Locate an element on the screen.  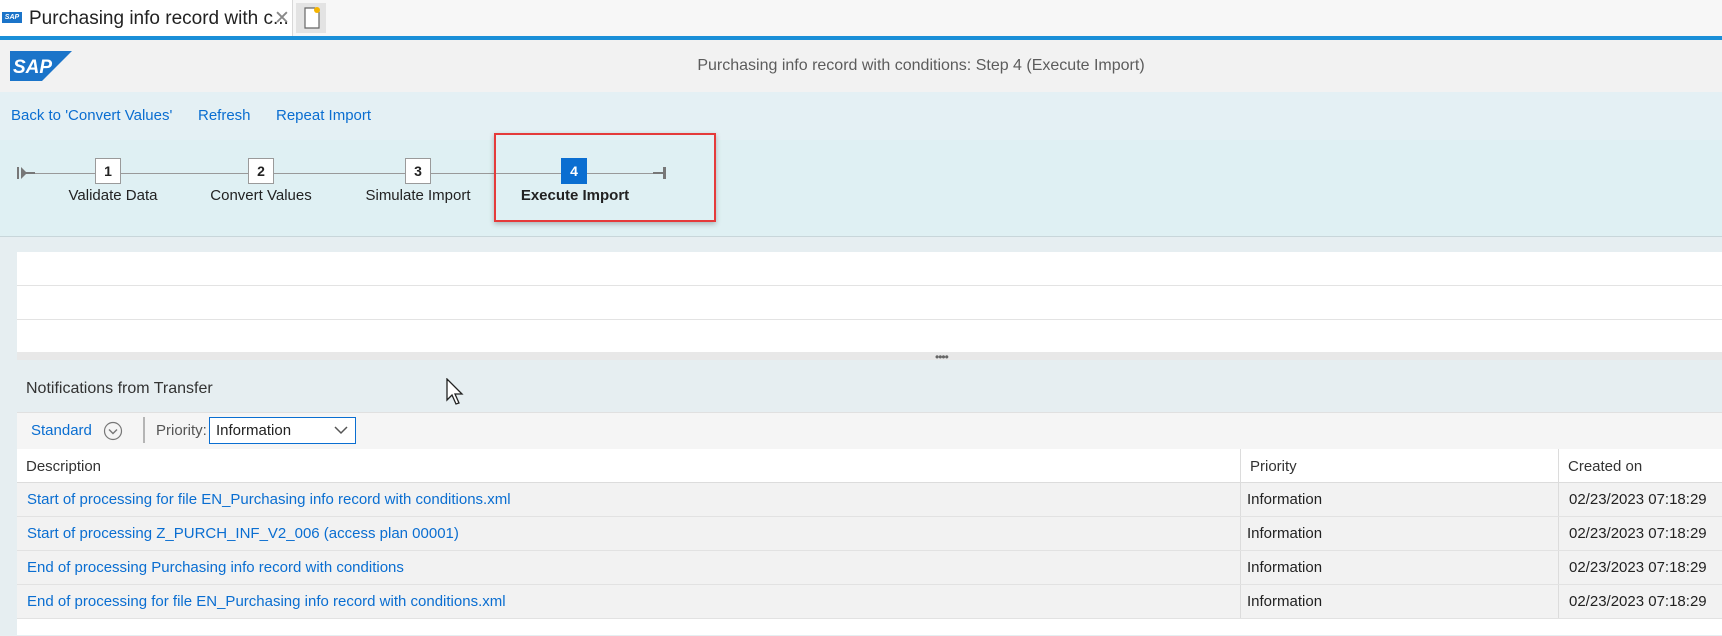
browser-tab: SAP Purchasing info record with c... ✕ is located at coordinates (146, 18).